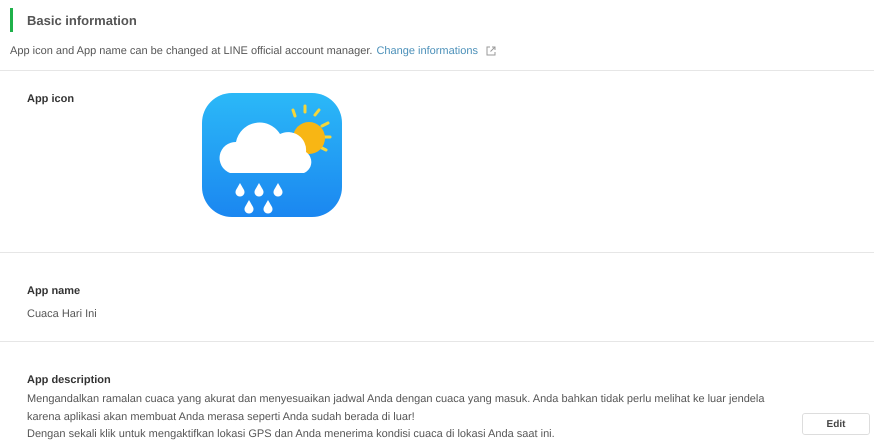 The height and width of the screenshot is (441, 874). I want to click on app-icon, so click(272, 155).